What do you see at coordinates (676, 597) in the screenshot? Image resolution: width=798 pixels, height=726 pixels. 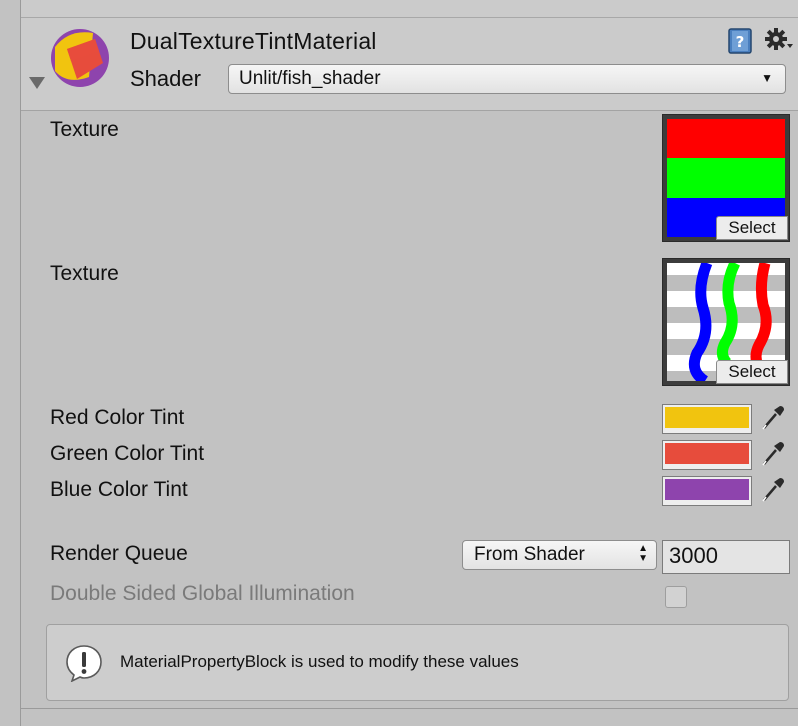 I see `dsgi-checkbox` at bounding box center [676, 597].